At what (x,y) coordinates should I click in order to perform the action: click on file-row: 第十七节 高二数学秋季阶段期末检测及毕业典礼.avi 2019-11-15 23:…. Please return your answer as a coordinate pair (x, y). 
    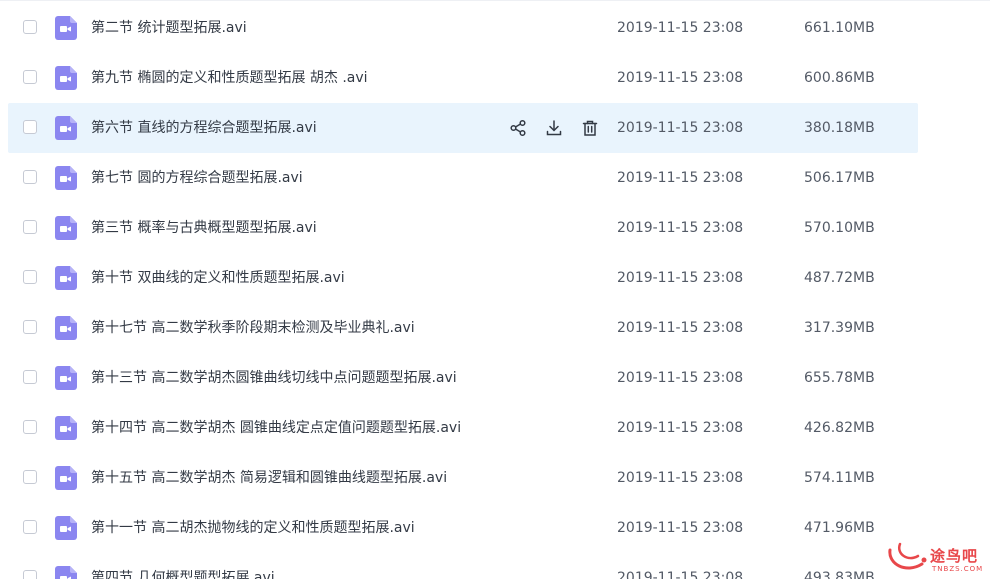
    Looking at the image, I should click on (463, 328).